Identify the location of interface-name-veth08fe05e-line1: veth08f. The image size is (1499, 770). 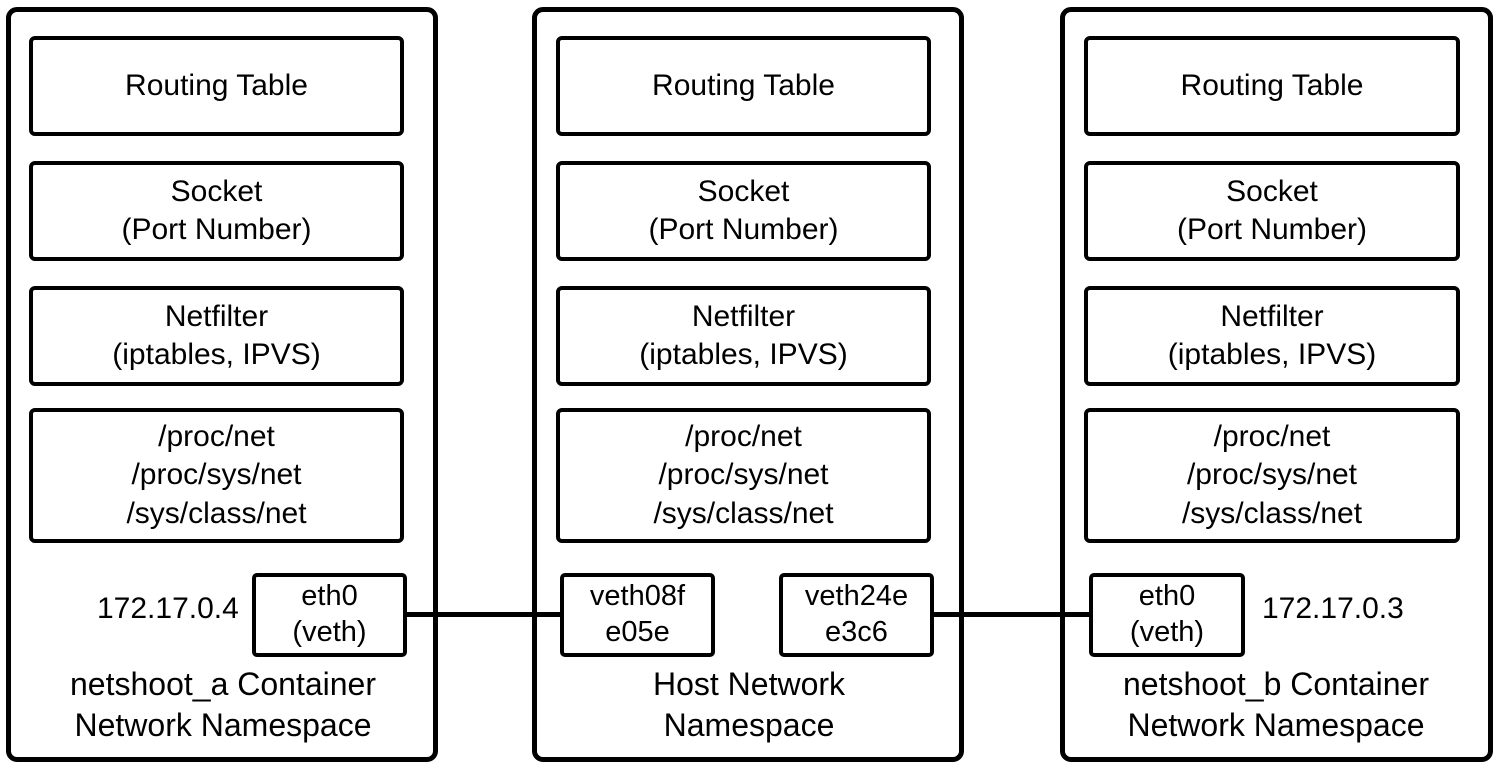
(637, 596).